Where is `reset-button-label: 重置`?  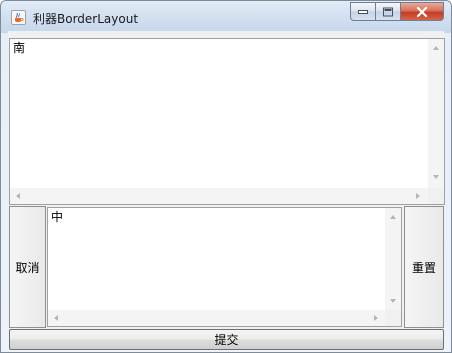
reset-button-label: 重置 is located at coordinates (423, 267).